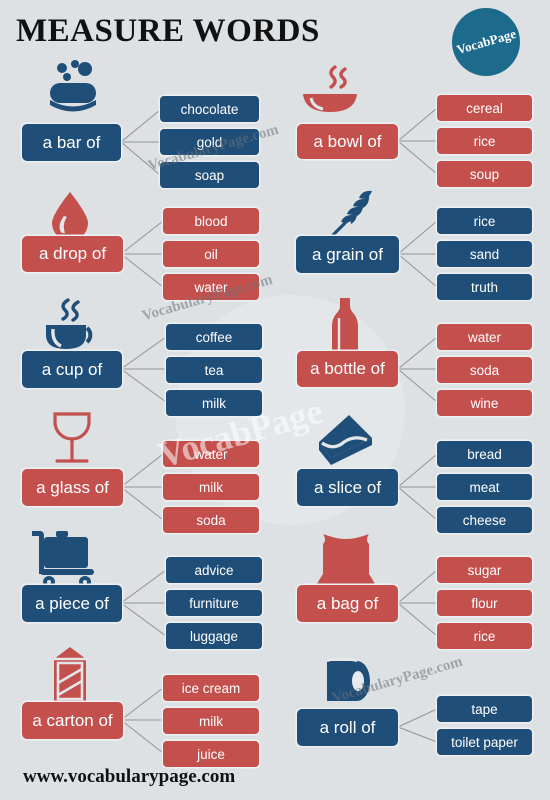 The image size is (550, 800). What do you see at coordinates (211, 754) in the screenshot?
I see `item-box-juice: juice` at bounding box center [211, 754].